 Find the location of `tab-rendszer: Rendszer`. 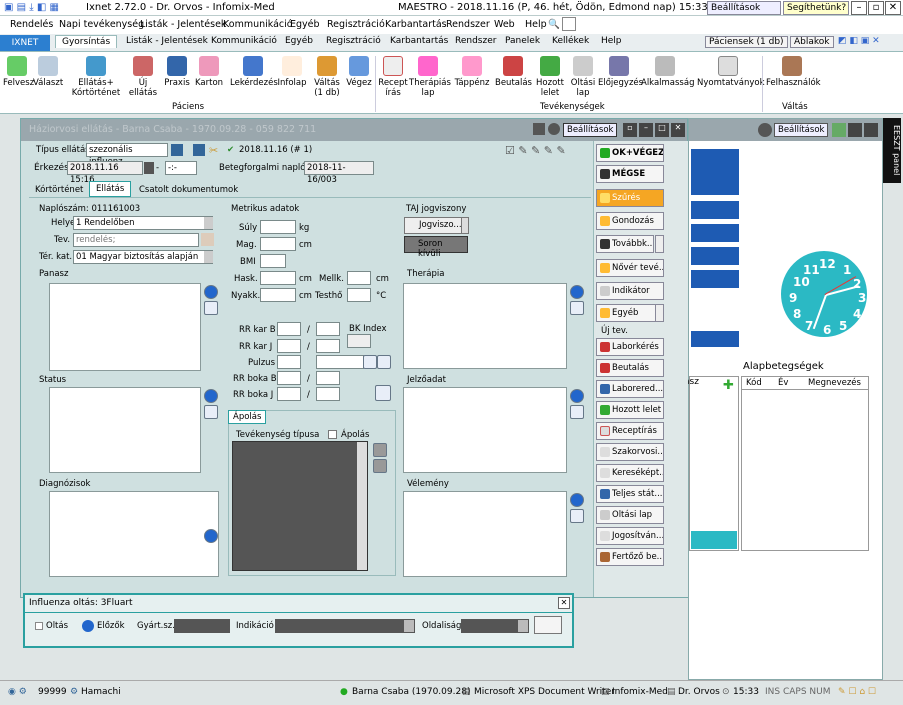

tab-rendszer: Rendszer is located at coordinates (475, 41).